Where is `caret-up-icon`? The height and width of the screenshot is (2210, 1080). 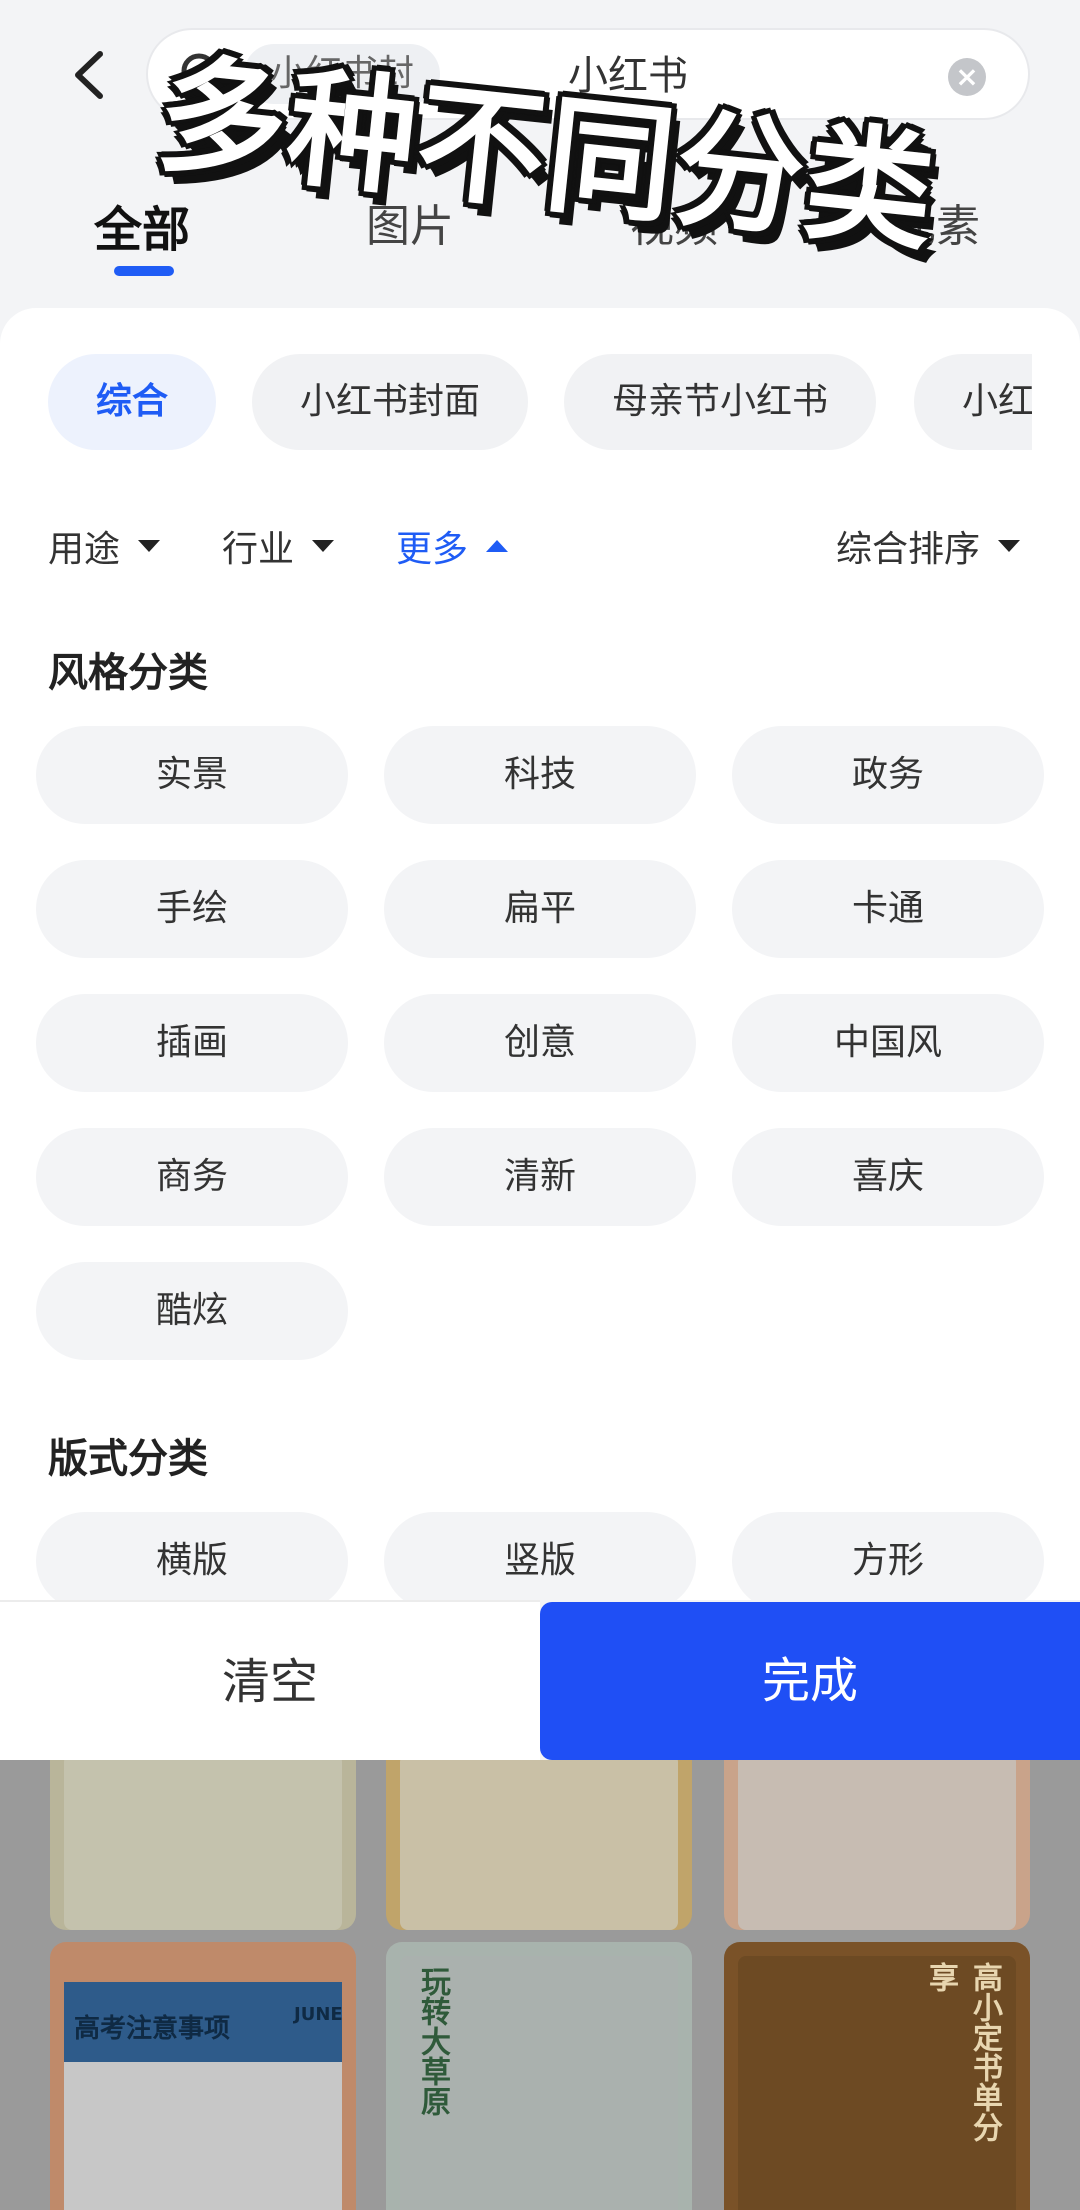
caret-up-icon is located at coordinates (497, 546).